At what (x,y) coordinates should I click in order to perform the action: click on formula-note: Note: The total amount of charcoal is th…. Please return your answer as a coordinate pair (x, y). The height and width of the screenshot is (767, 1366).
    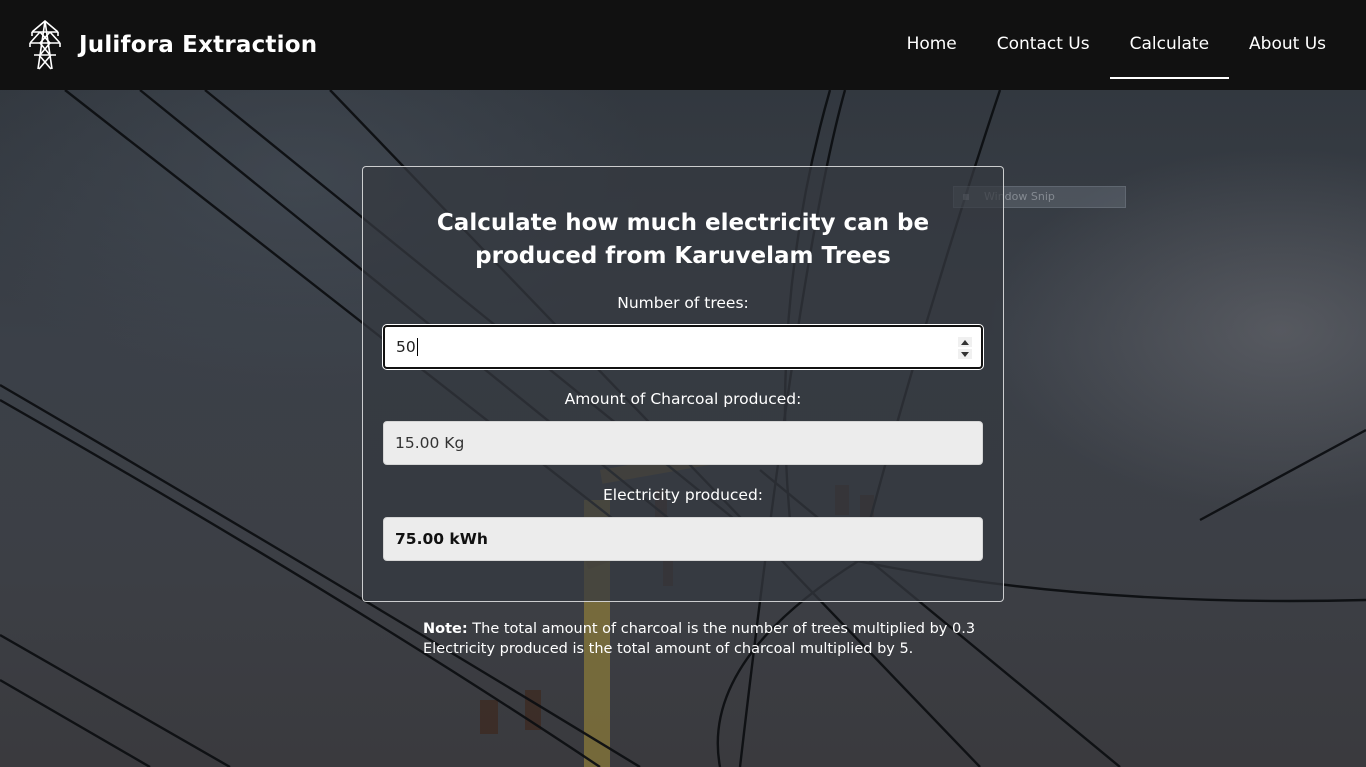
    Looking at the image, I should click on (723, 639).